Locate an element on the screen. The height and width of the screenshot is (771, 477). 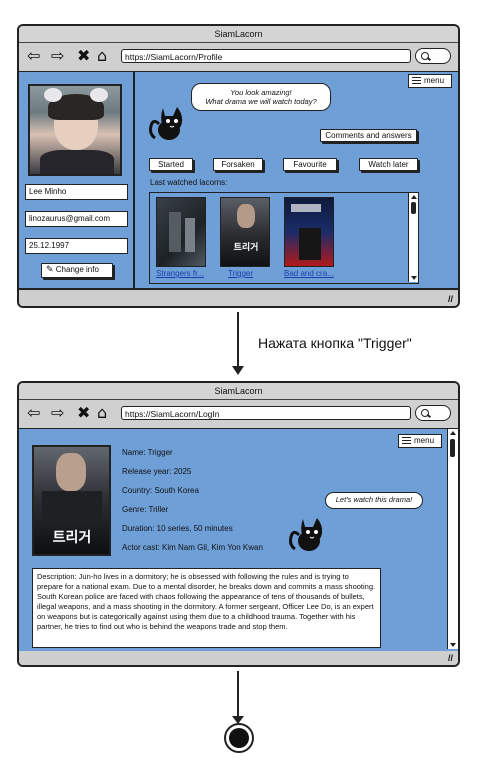
transition-label: Нажата кнопка "Trigger" is located at coordinates (335, 343).